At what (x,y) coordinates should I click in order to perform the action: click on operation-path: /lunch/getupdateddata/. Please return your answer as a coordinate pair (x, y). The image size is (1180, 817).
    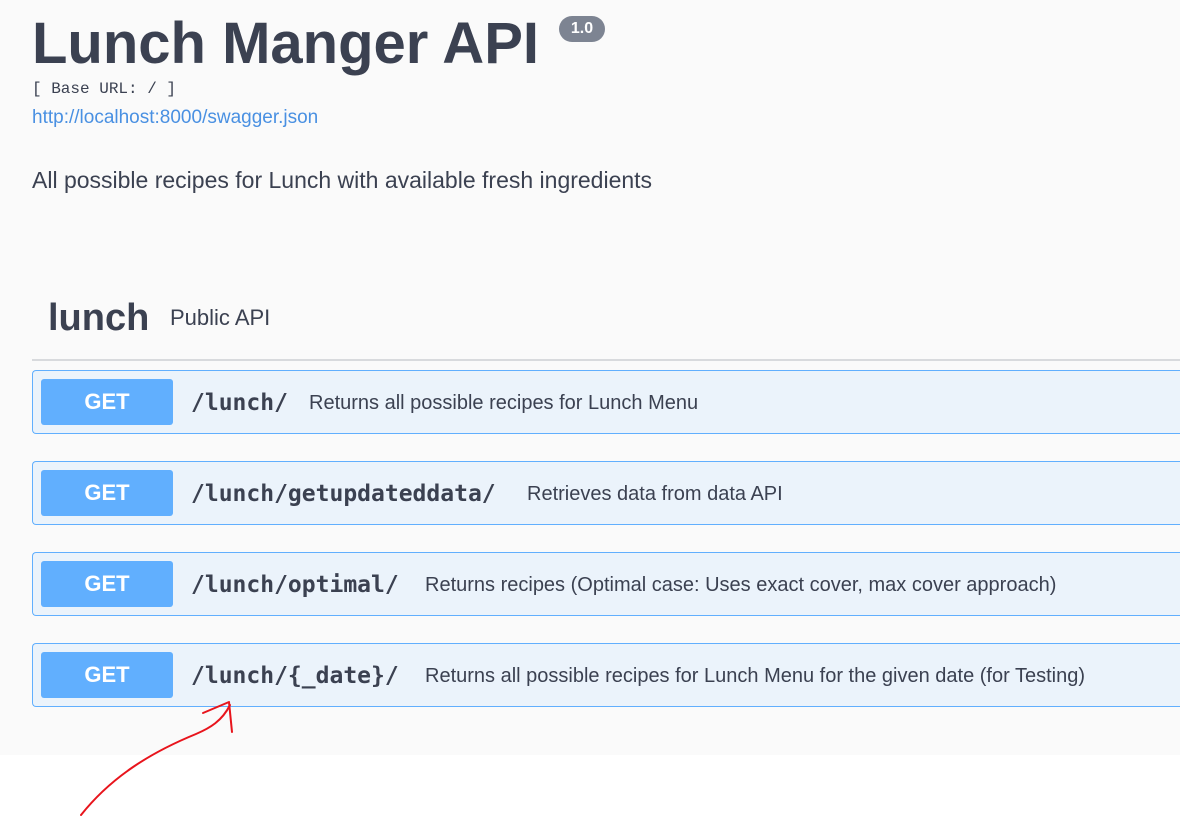
    Looking at the image, I should click on (343, 494).